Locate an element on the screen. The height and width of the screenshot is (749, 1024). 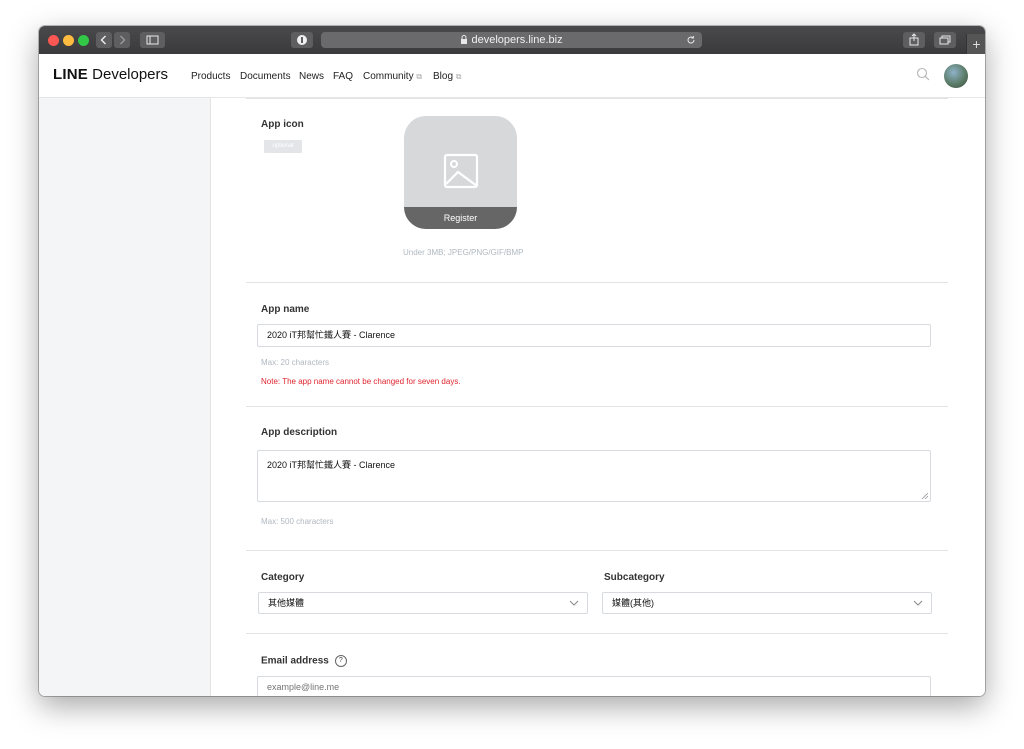
register-icon-button: Register is located at coordinates (460, 218).